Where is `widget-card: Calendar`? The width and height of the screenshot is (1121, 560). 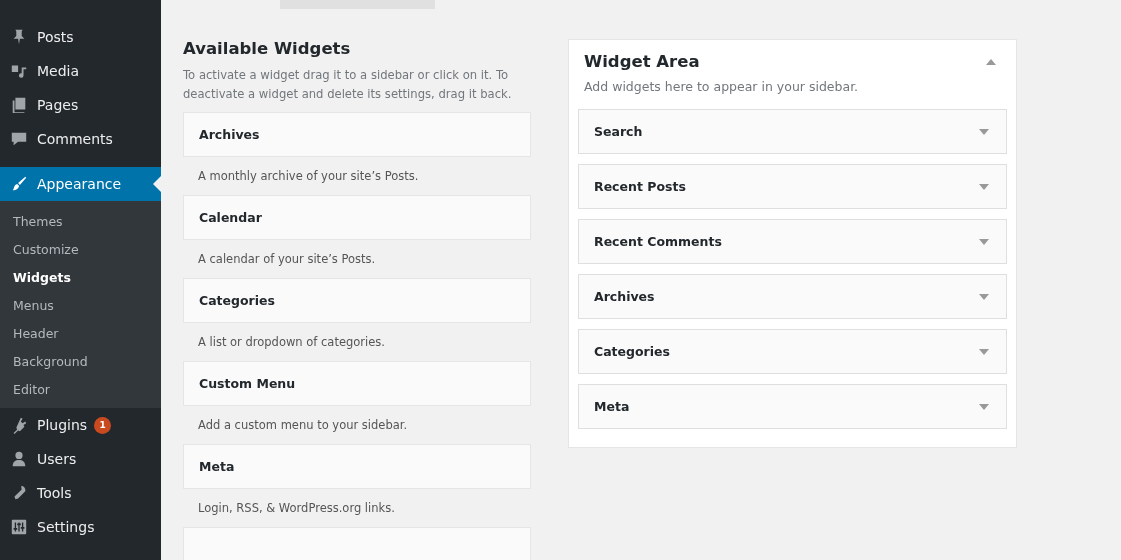
widget-card: Calendar is located at coordinates (357, 217).